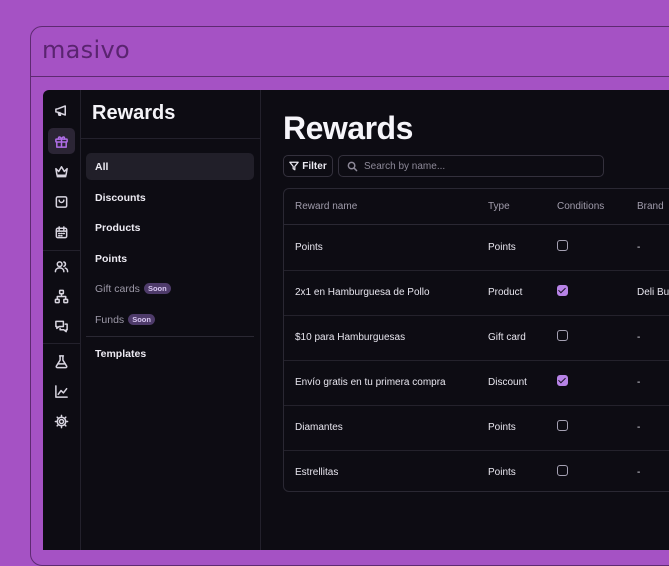 The image size is (669, 566). I want to click on reward-name-cell: $10 para Hamburguesas, so click(350, 337).